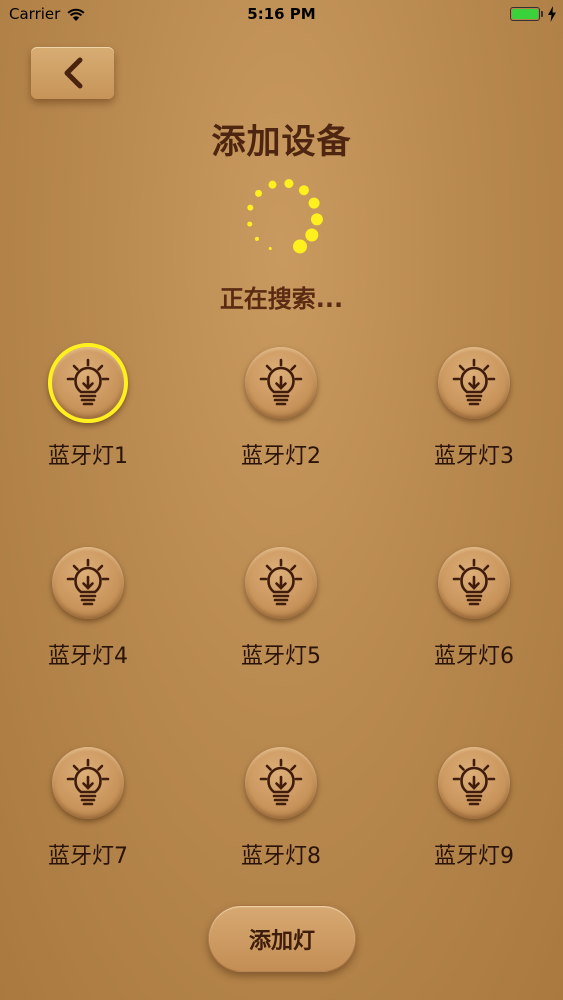 The image size is (563, 1000). Describe the element at coordinates (474, 656) in the screenshot. I see `device-label: 蓝牙灯6` at that location.